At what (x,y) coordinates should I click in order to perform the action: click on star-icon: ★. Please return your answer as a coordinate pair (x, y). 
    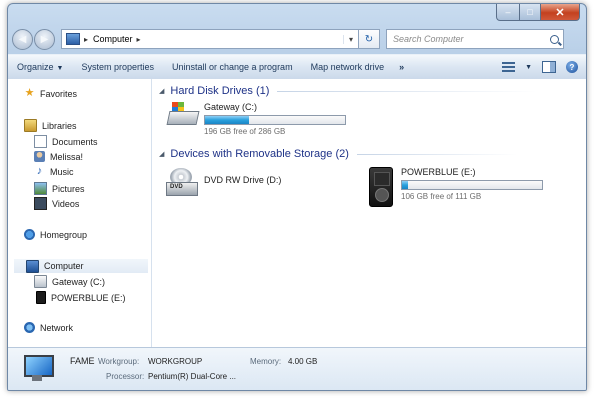
    Looking at the image, I should click on (29, 93).